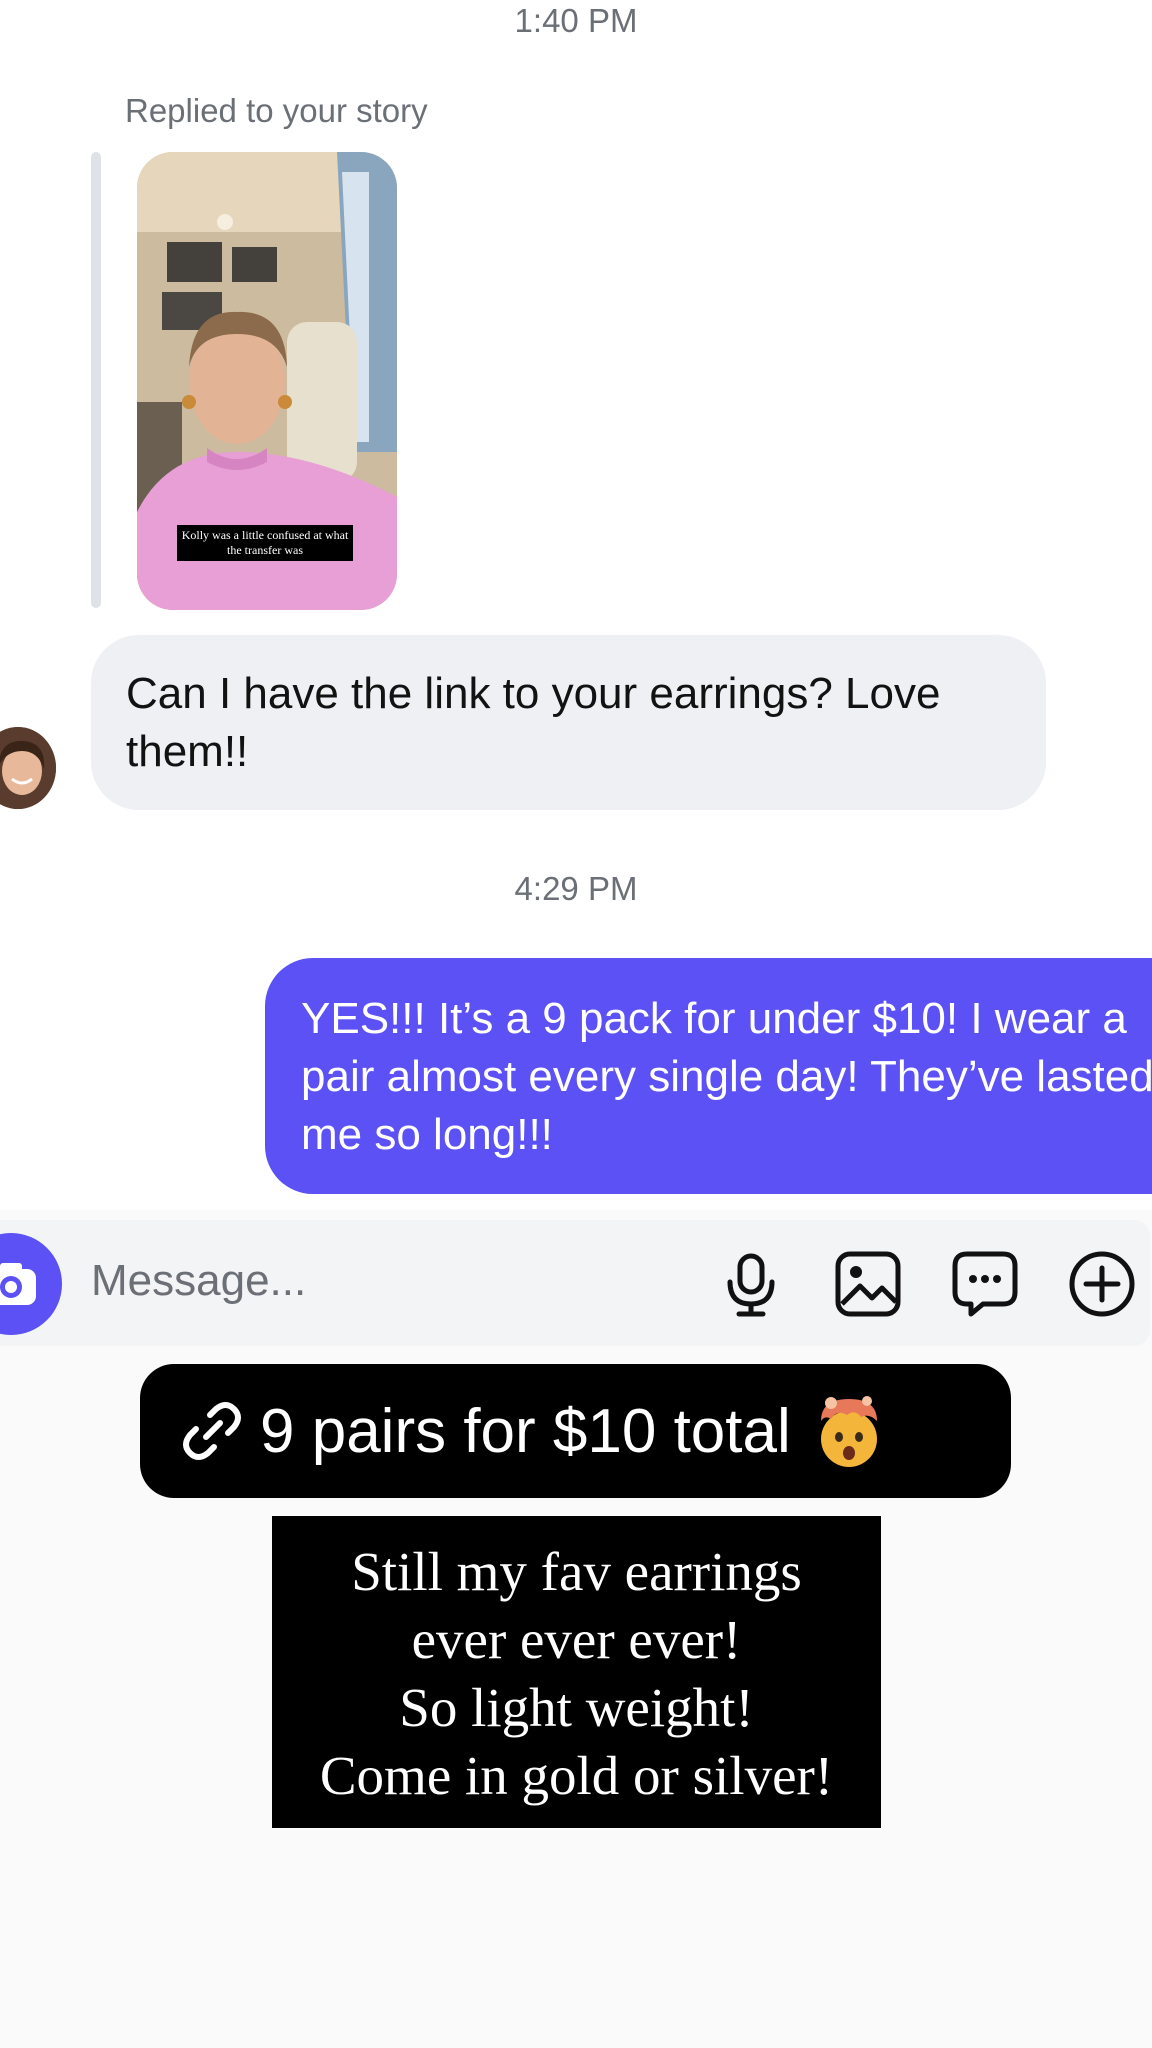  I want to click on reply-quote-bar, so click(96, 380).